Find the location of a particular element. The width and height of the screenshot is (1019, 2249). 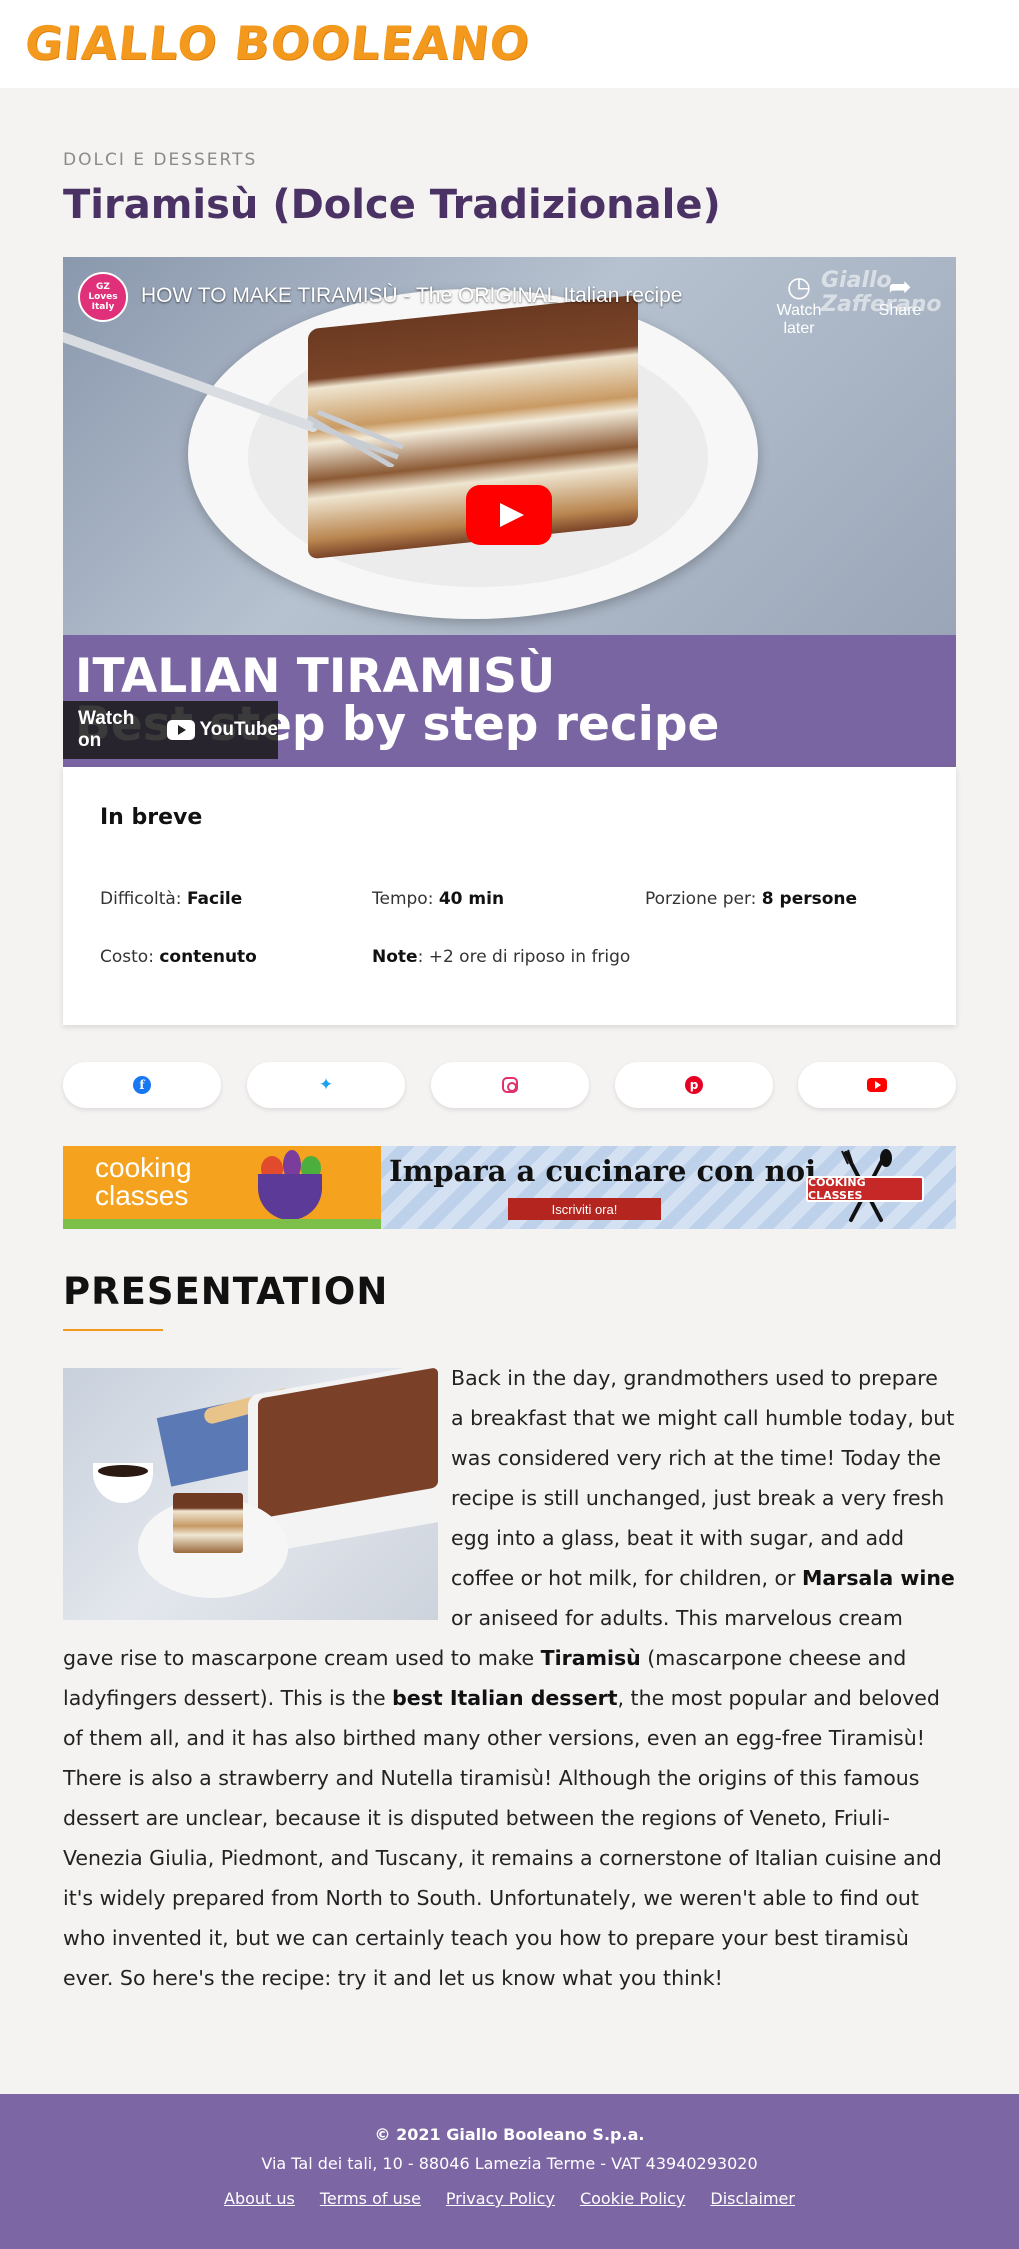

share-label: Share is located at coordinates (900, 310).